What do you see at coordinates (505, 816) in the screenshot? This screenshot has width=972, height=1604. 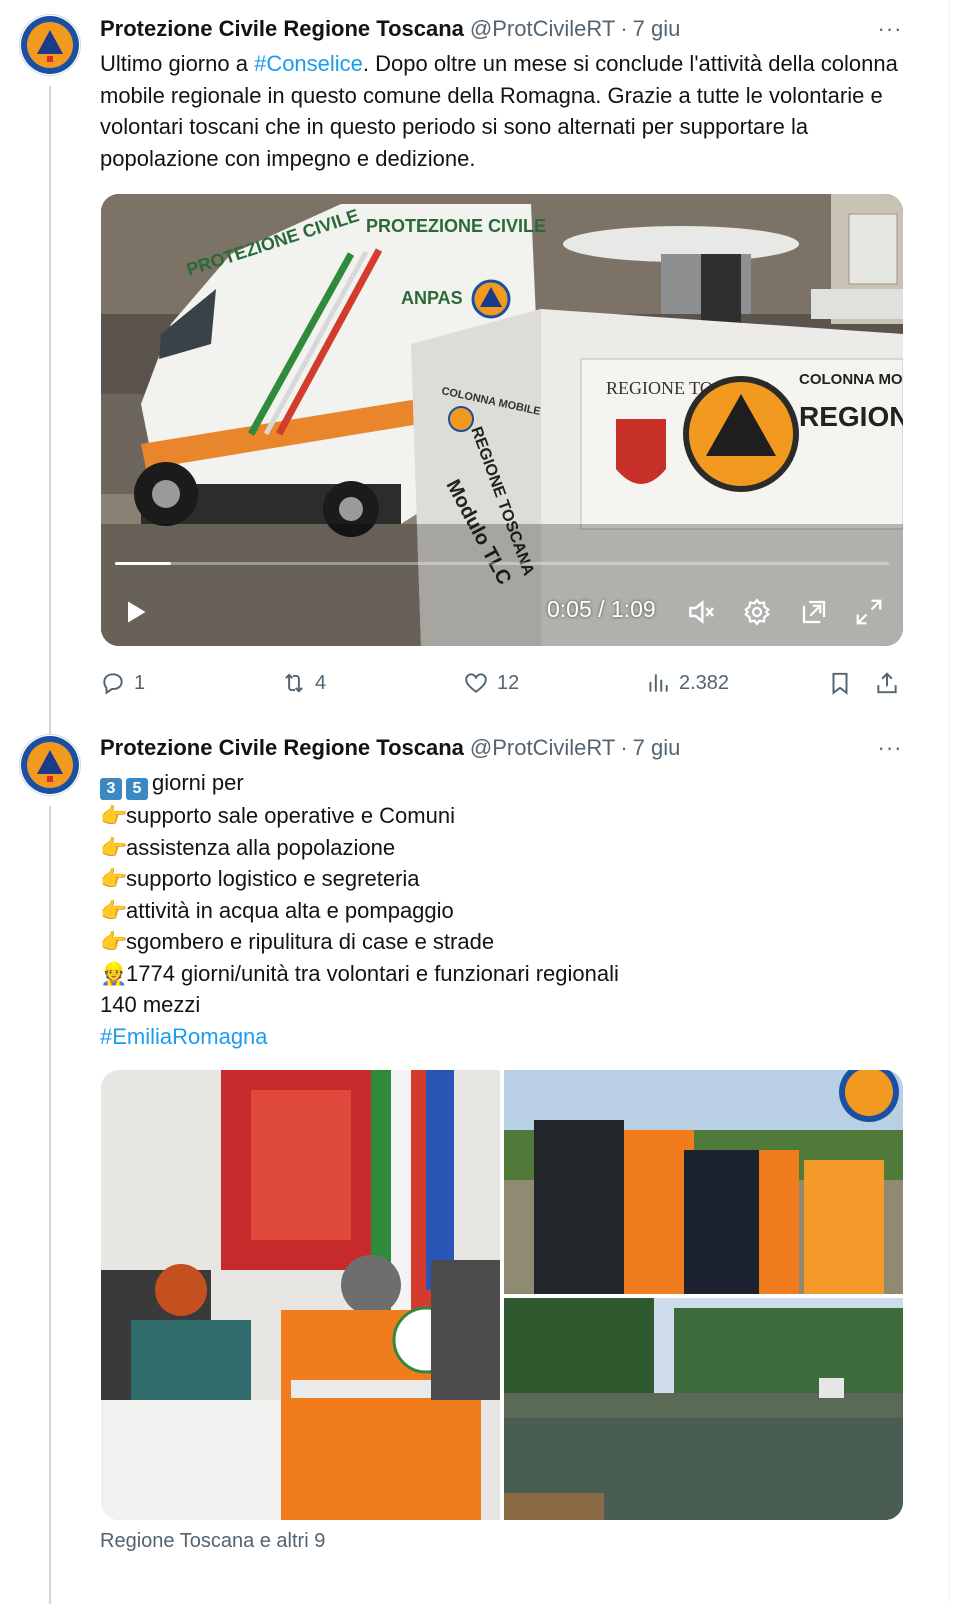 I see `tweet-line: 👉supporto sale operative e Comuni` at bounding box center [505, 816].